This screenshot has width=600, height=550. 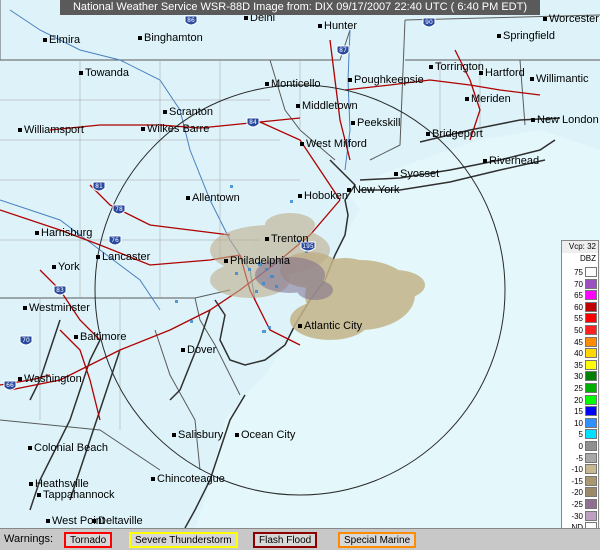 What do you see at coordinates (88, 540) in the screenshot?
I see `warning-tornado: Tornado` at bounding box center [88, 540].